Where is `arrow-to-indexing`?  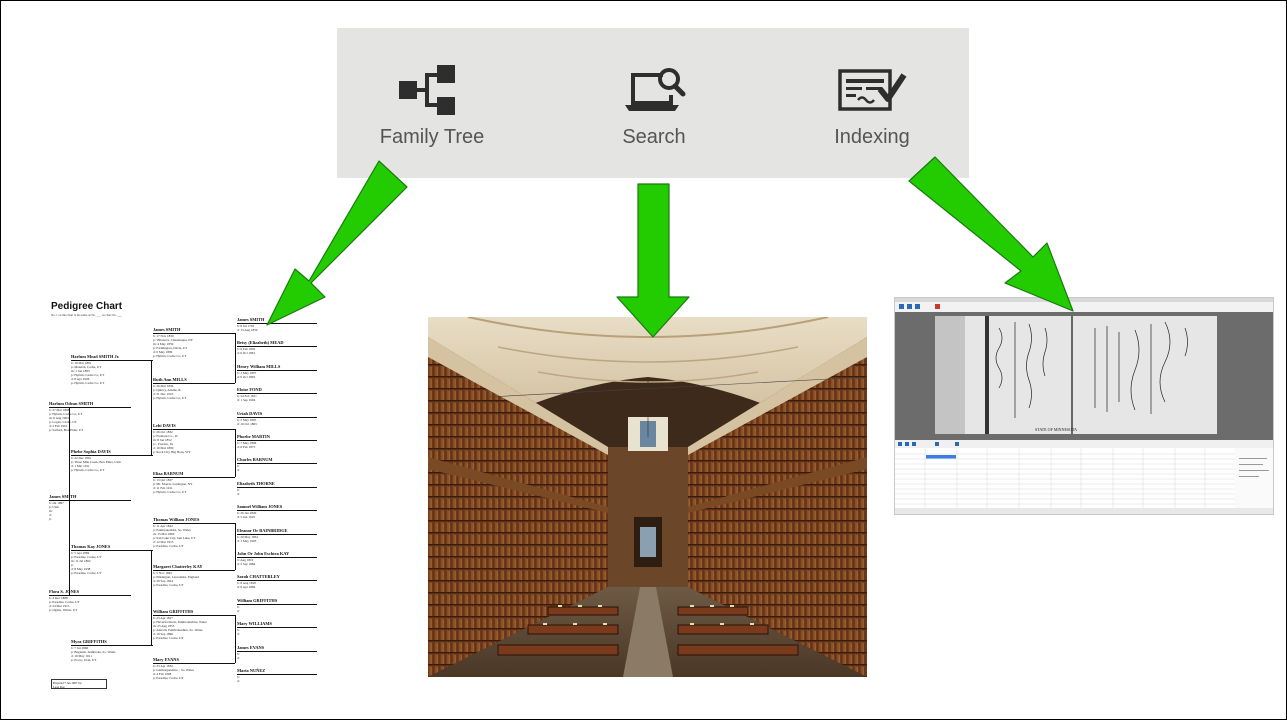
arrow-to-indexing is located at coordinates (991, 234).